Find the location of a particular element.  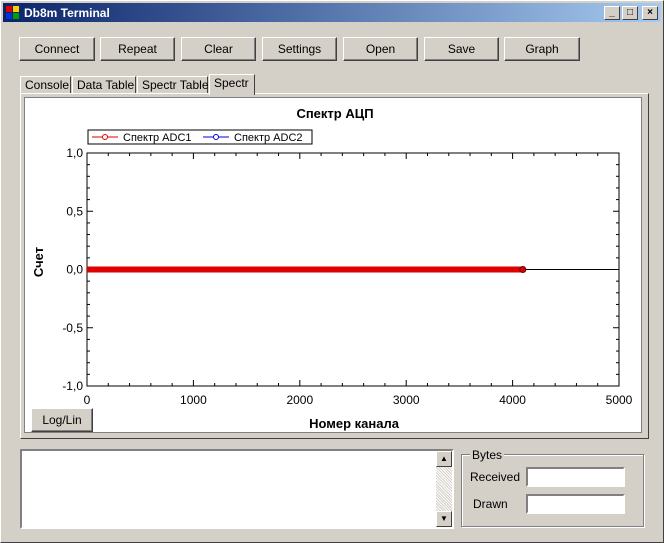

chart-legend: Спектр ADC1 Спектр ADC2 is located at coordinates (200, 137).